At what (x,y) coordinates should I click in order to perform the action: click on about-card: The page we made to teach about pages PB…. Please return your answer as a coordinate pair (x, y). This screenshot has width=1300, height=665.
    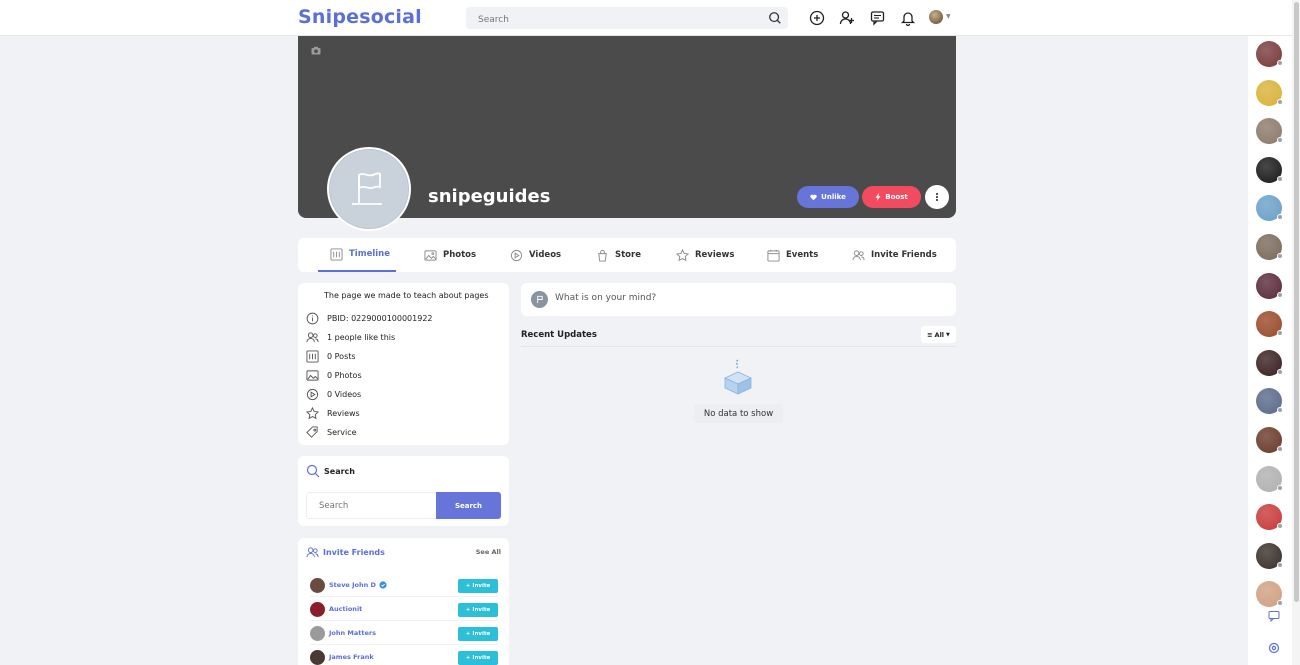
    Looking at the image, I should click on (403, 364).